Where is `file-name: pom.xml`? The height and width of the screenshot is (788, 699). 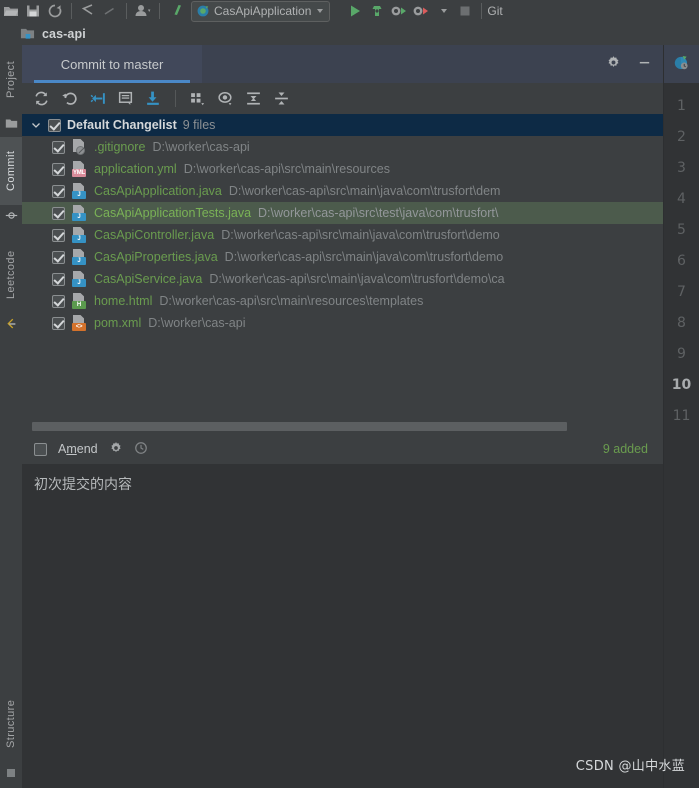 file-name: pom.xml is located at coordinates (118, 323).